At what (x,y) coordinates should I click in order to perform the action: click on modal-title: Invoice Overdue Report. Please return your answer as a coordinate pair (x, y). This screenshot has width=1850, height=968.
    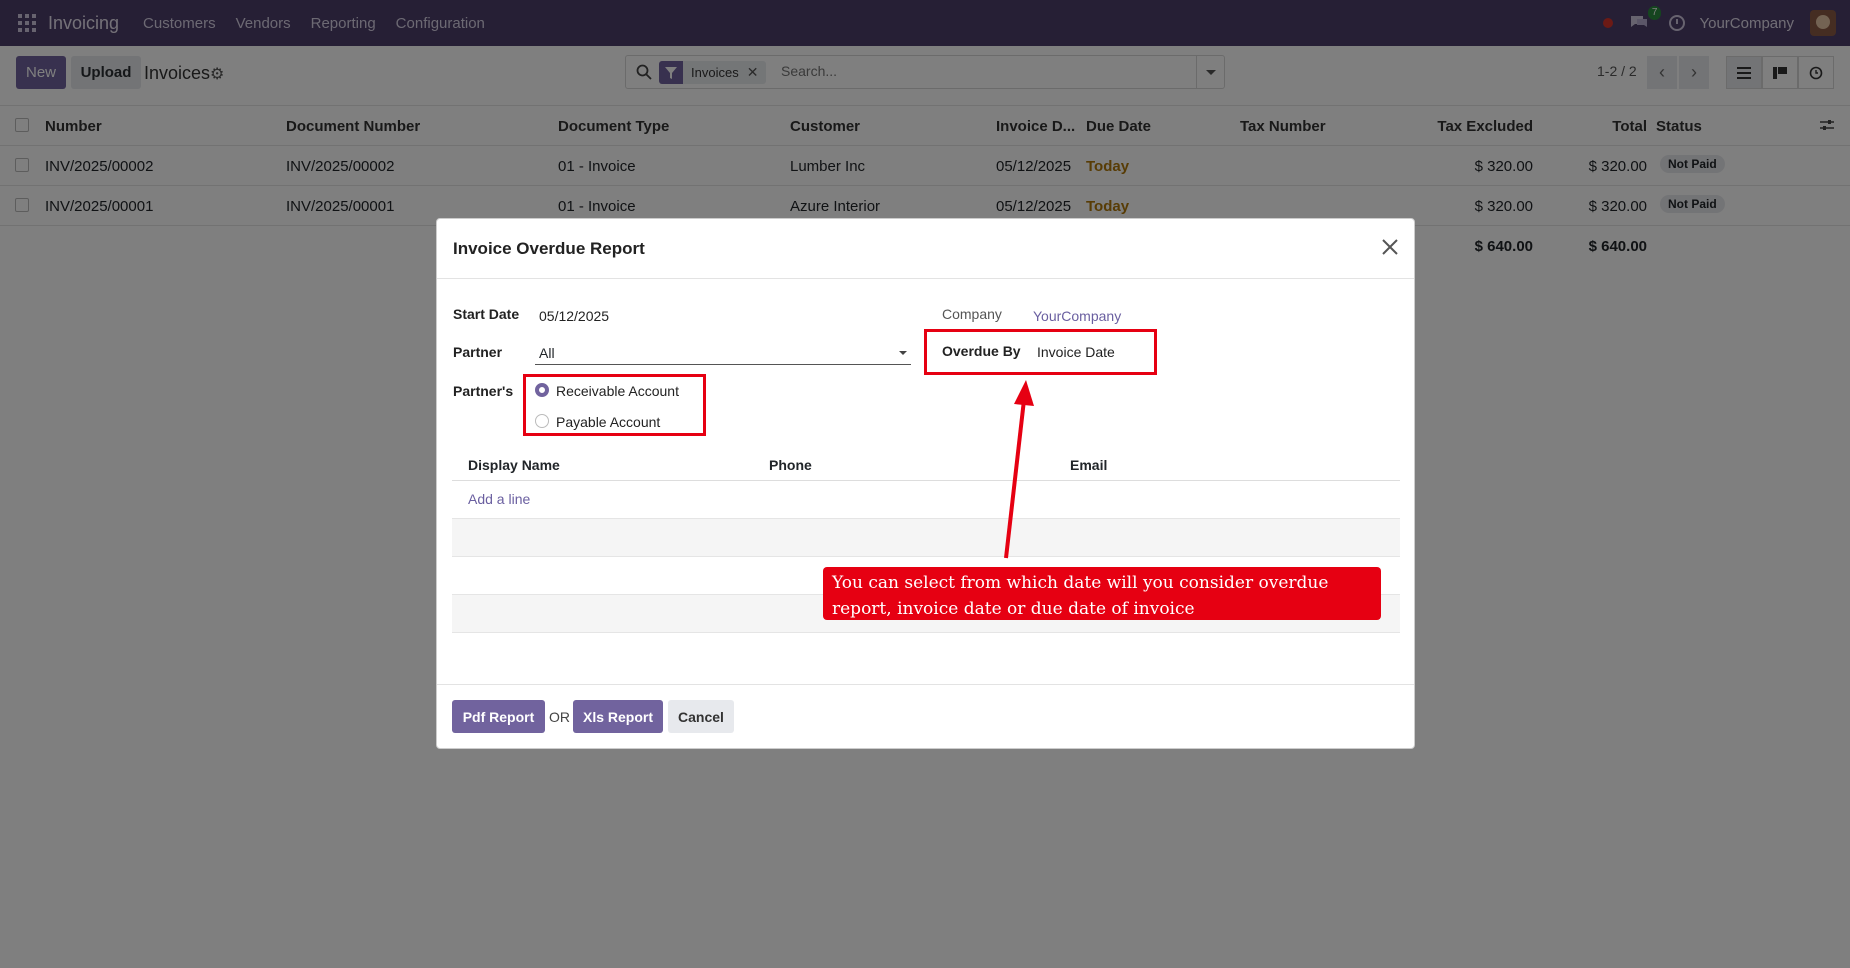
    Looking at the image, I should click on (549, 248).